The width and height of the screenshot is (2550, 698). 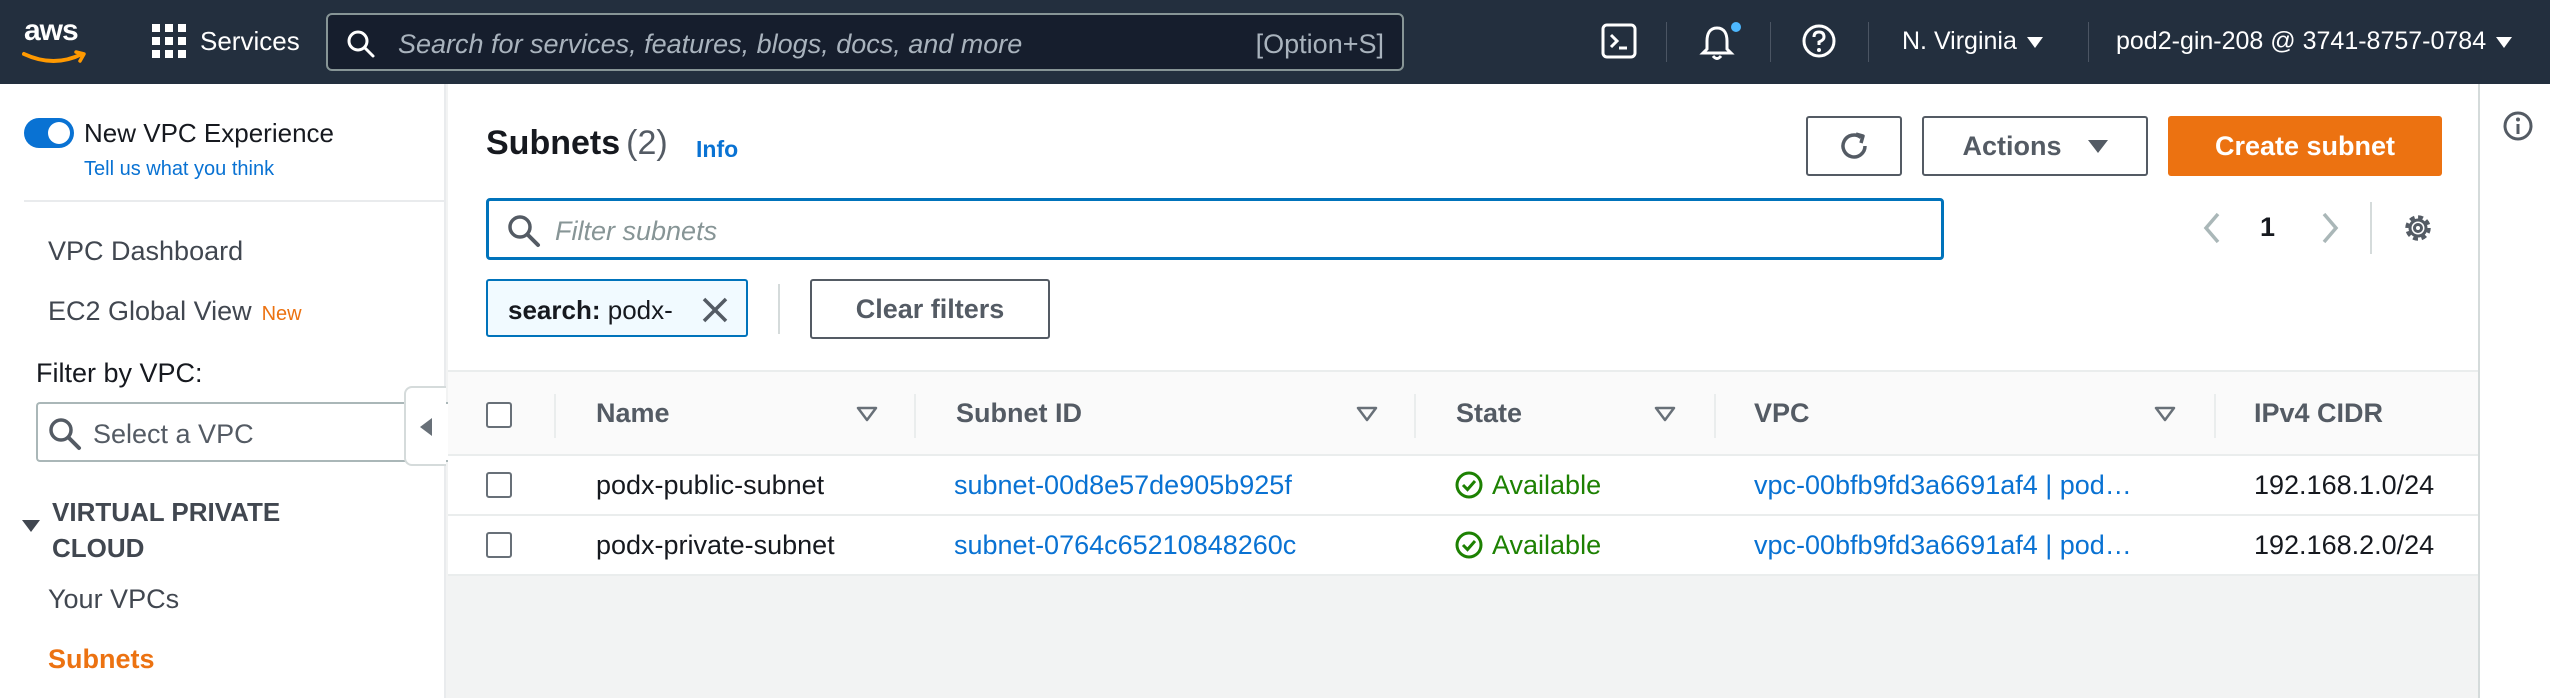 I want to click on actions-label: Actions, so click(x=2012, y=145).